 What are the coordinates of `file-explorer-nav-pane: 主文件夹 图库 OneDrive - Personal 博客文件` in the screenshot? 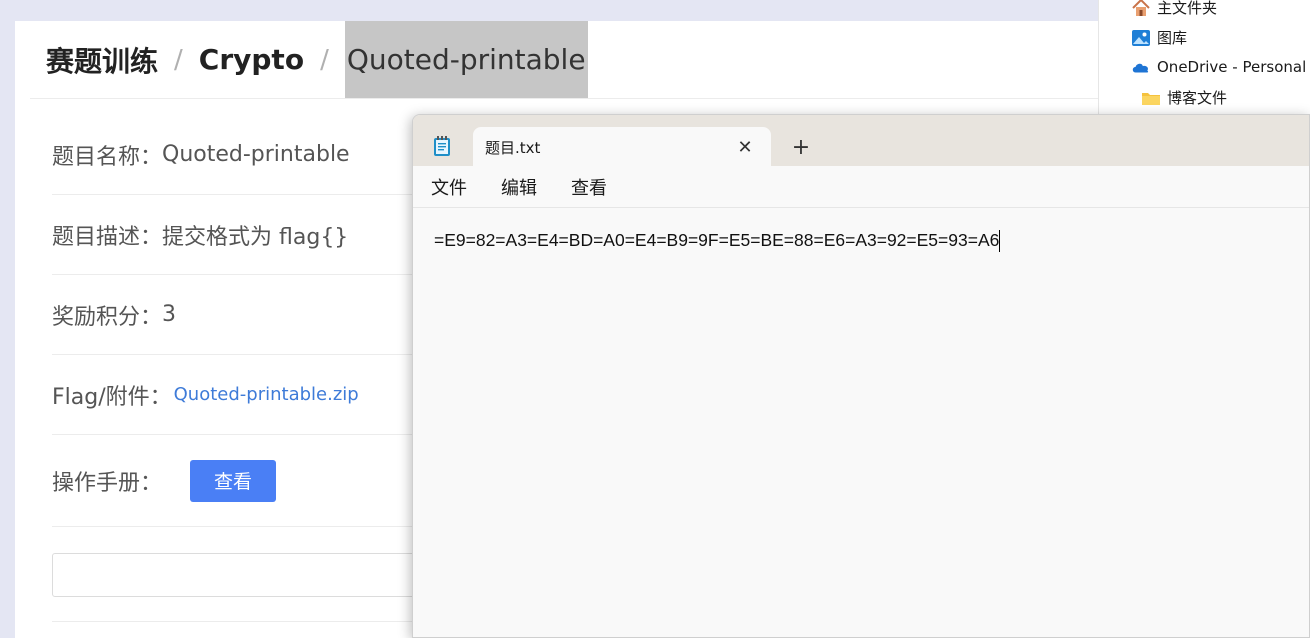 It's located at (1204, 57).